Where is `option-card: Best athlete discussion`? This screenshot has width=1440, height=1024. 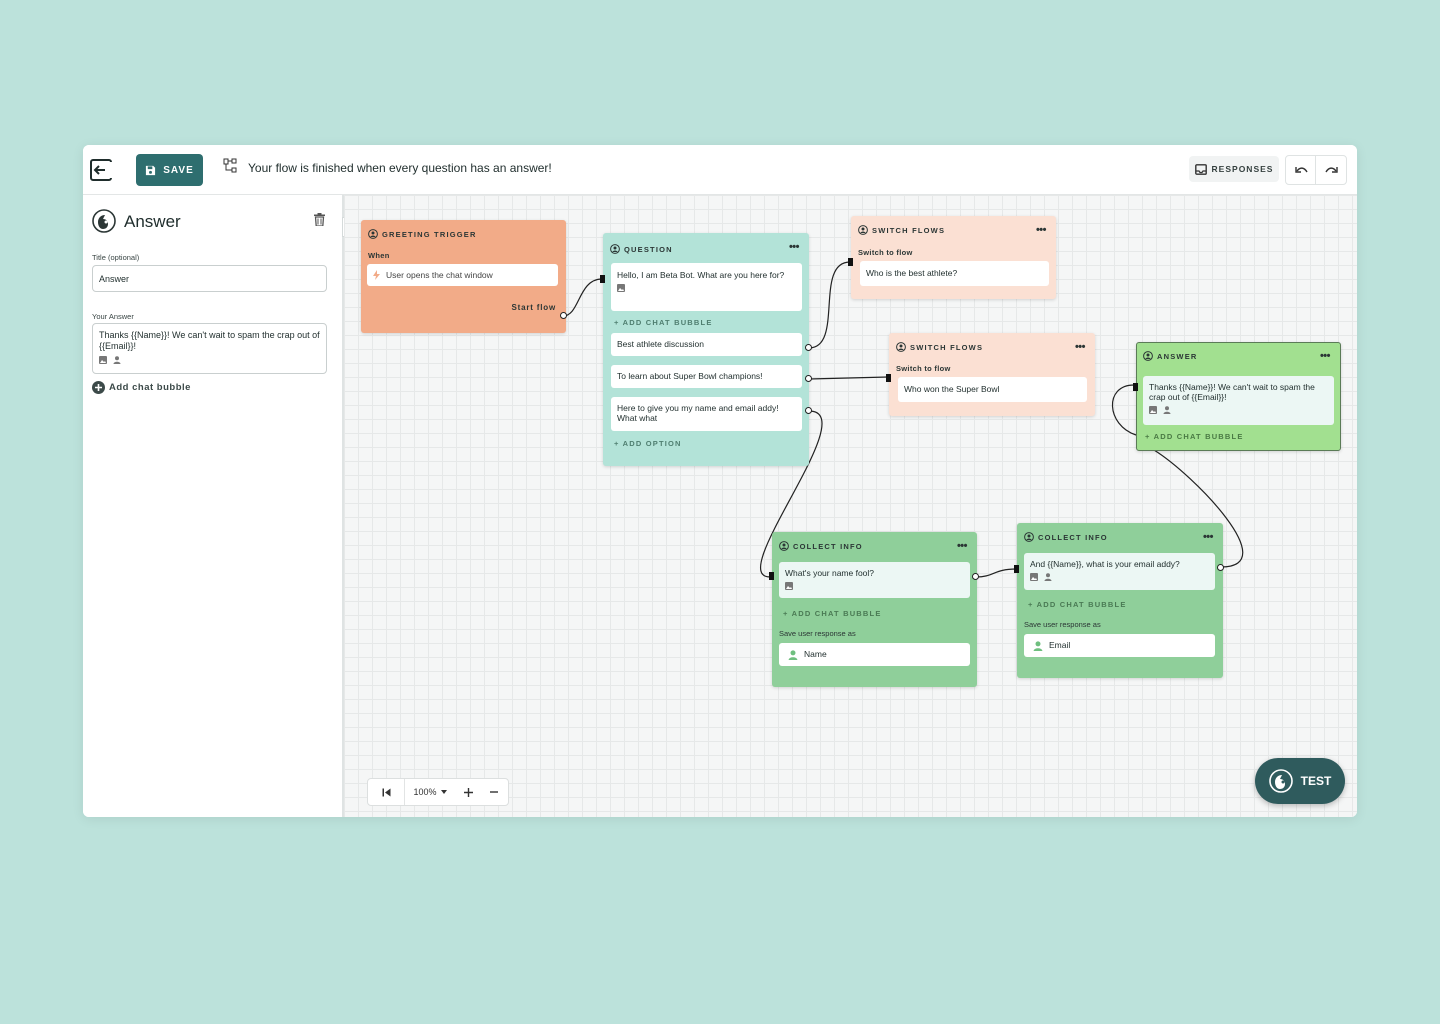
option-card: Best athlete discussion is located at coordinates (706, 344).